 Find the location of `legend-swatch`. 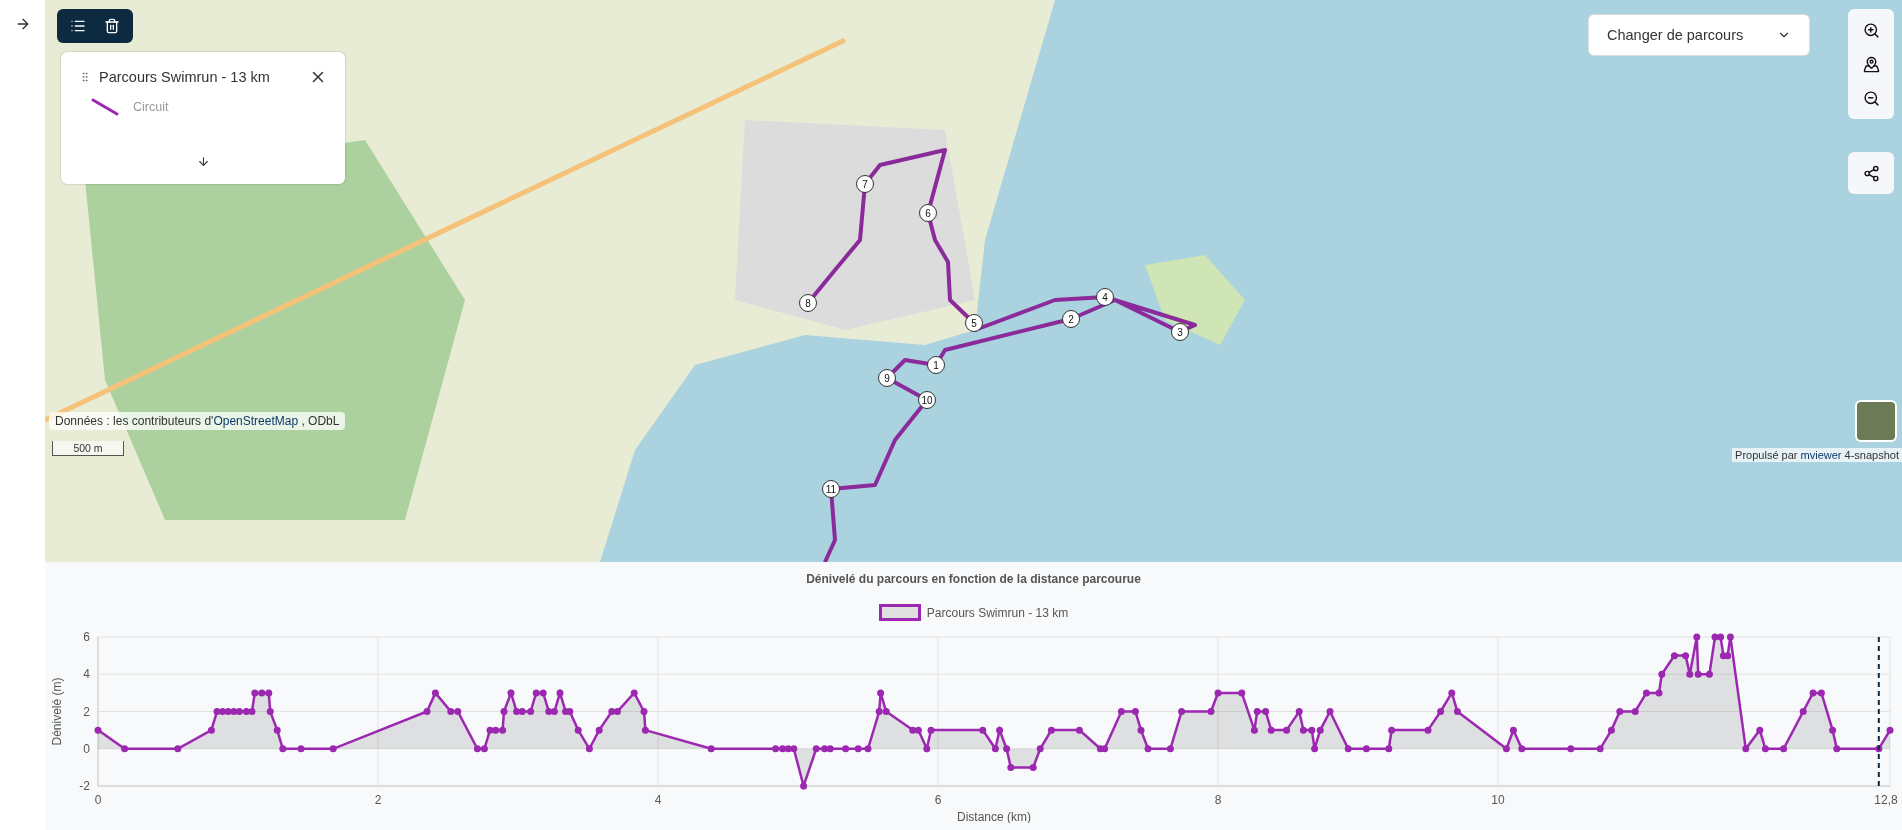

legend-swatch is located at coordinates (899, 612).